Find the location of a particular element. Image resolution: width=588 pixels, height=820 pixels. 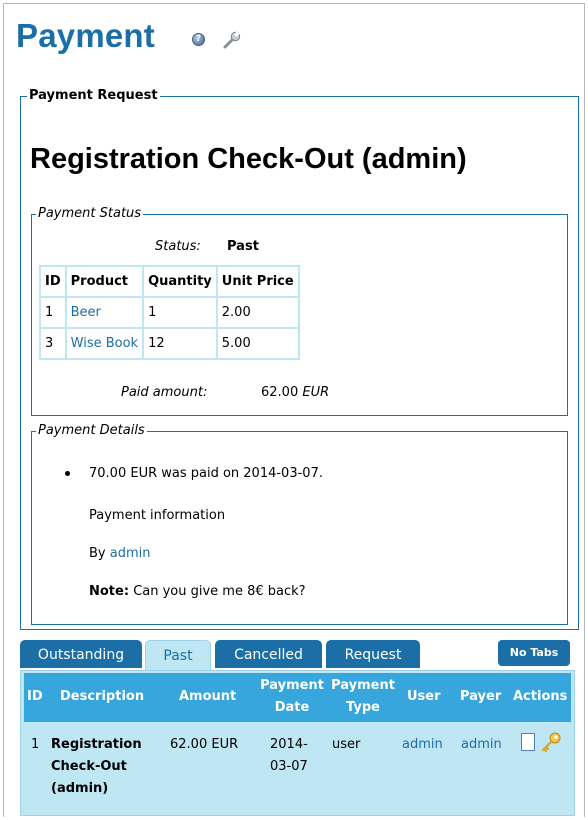

tab-request: Request is located at coordinates (373, 654).